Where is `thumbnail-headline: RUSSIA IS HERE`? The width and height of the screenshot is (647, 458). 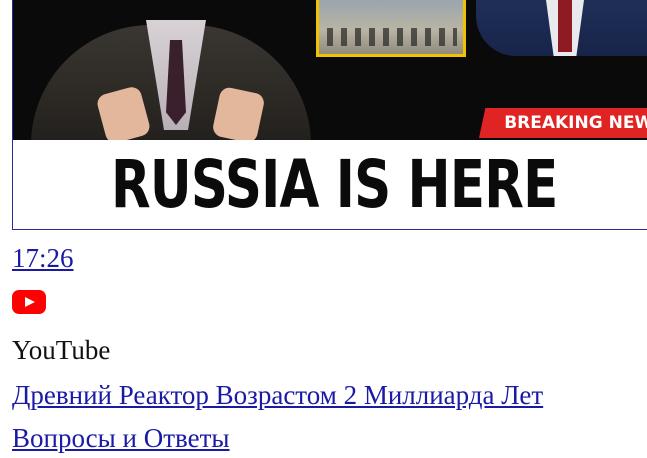
thumbnail-headline: RUSSIA IS HERE is located at coordinates (334, 184).